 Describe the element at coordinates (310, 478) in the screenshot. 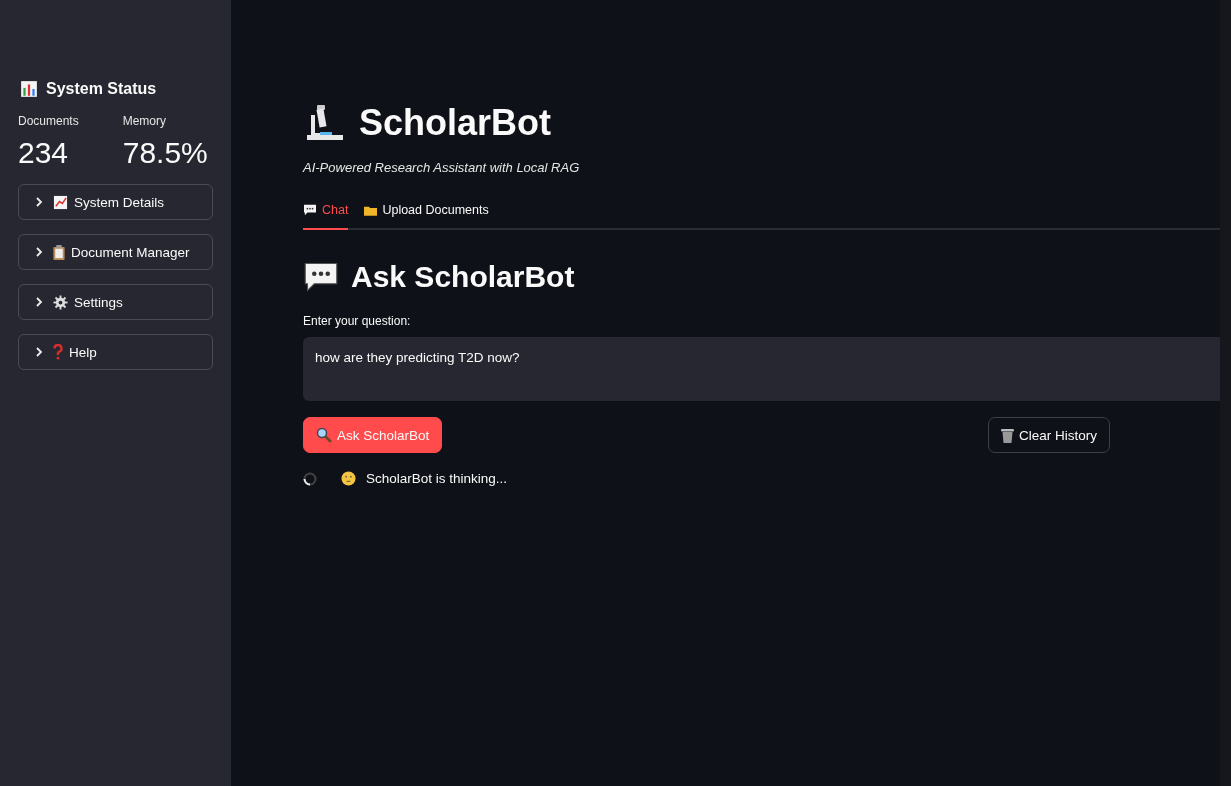

I see `spinner-icon` at that location.